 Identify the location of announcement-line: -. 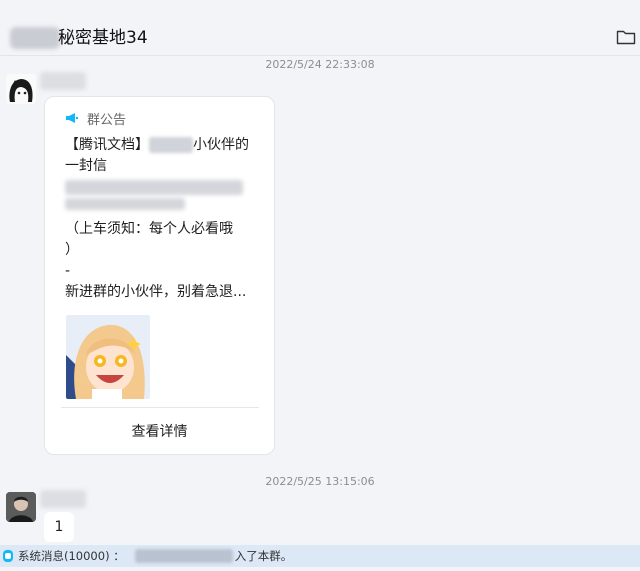
(68, 271).